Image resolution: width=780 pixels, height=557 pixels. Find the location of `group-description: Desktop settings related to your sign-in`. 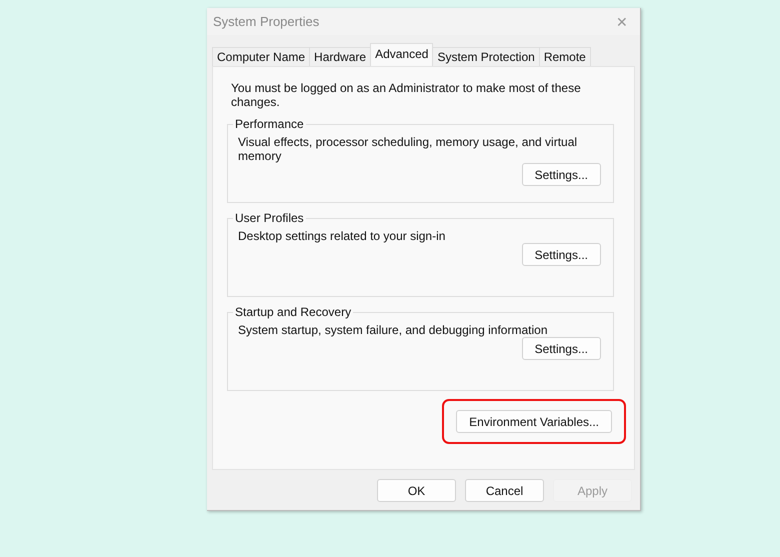

group-description: Desktop settings related to your sign-in is located at coordinates (342, 236).